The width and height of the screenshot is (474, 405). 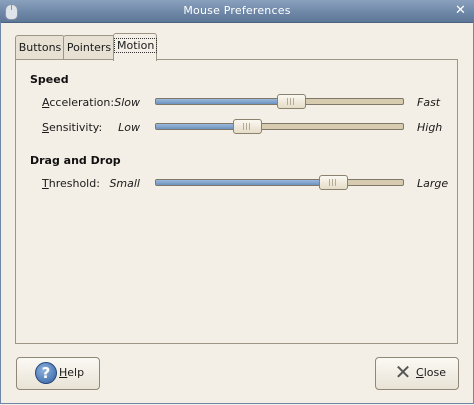 I want to click on tab-pointers: Pointers, so click(x=89, y=47).